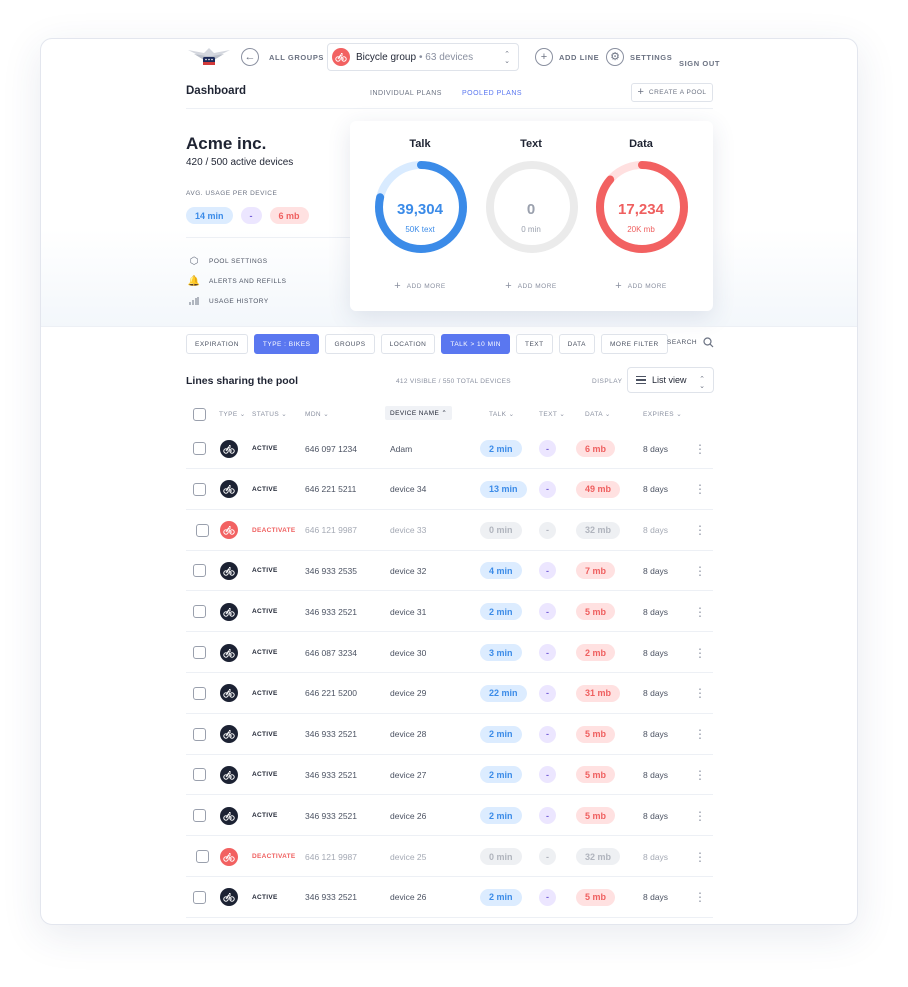  What do you see at coordinates (531, 286) in the screenshot?
I see `add-more-text-button: + ADD MORE` at bounding box center [531, 286].